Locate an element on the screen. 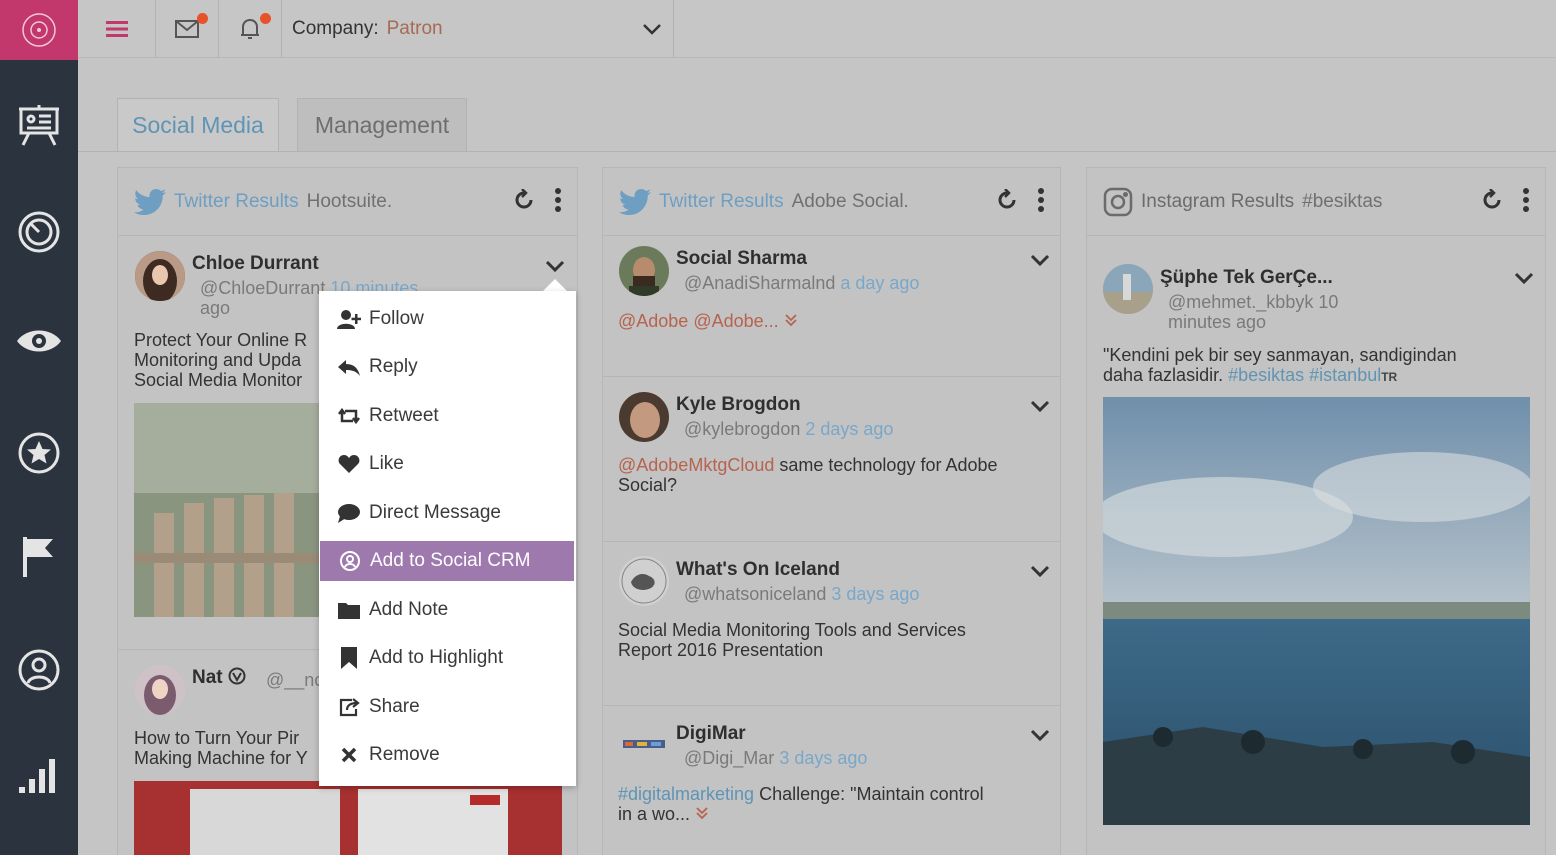 The height and width of the screenshot is (855, 1556). post-author: Nat is located at coordinates (219, 678).